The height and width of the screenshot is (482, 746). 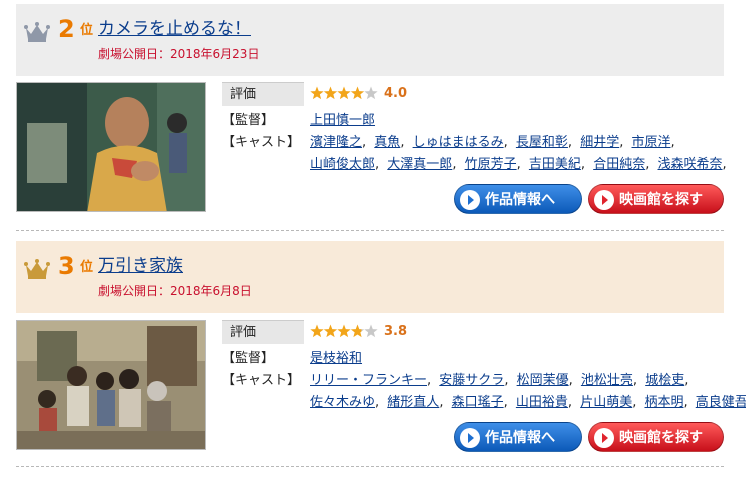 What do you see at coordinates (478, 402) in the screenshot?
I see `cast-link: 森口瑤子` at bounding box center [478, 402].